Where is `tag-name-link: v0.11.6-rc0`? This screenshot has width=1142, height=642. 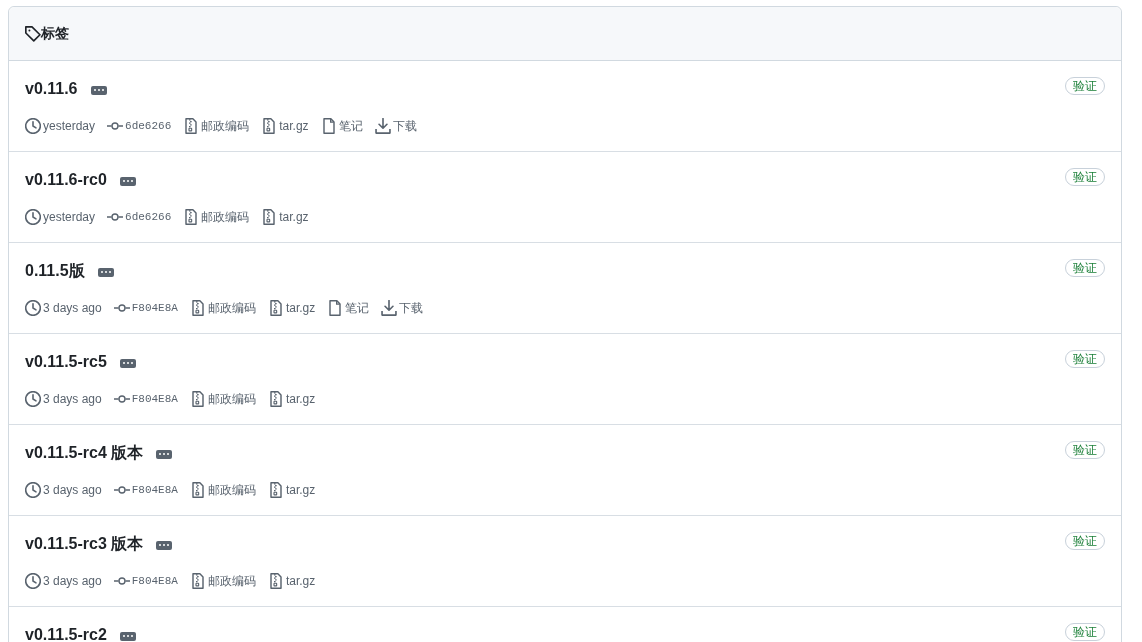 tag-name-link: v0.11.6-rc0 is located at coordinates (66, 180).